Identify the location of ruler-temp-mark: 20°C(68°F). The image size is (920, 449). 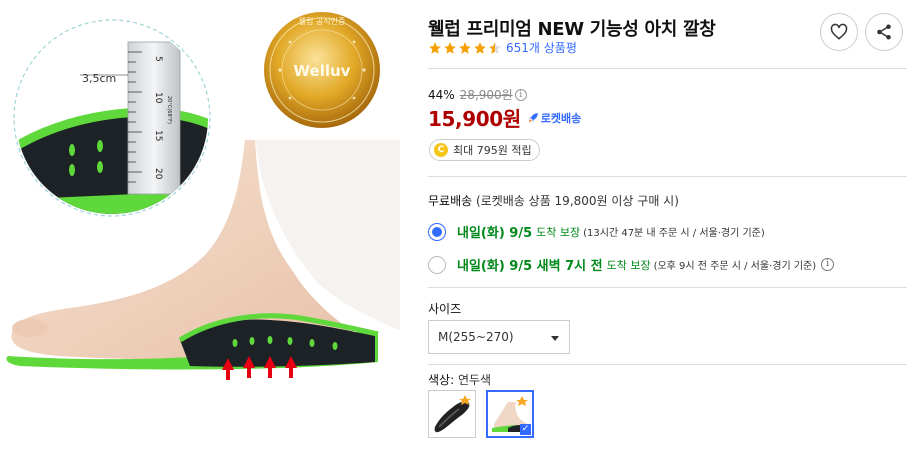
(169, 110).